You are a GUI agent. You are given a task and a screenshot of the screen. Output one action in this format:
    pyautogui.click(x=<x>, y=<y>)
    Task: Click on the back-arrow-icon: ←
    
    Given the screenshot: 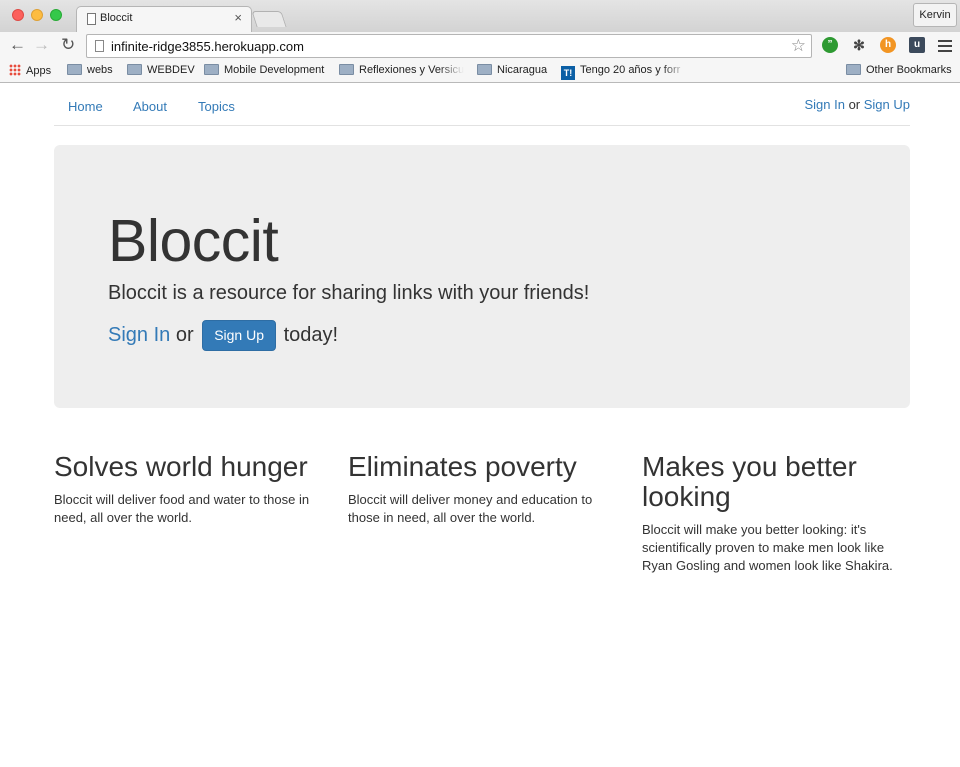 What is the action you would take?
    pyautogui.click(x=17, y=45)
    